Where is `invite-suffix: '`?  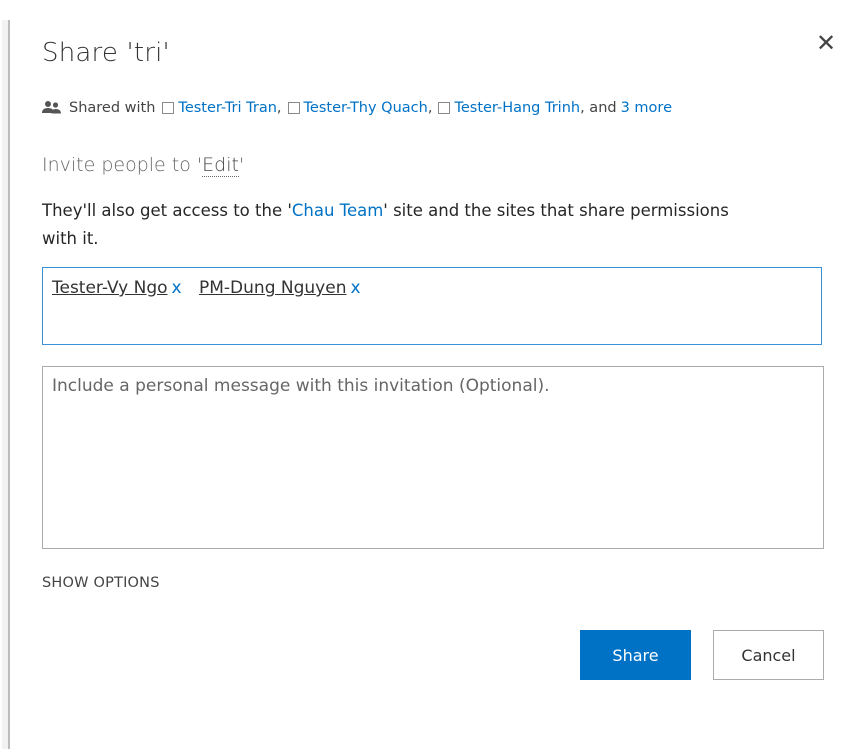
invite-suffix: ' is located at coordinates (241, 165).